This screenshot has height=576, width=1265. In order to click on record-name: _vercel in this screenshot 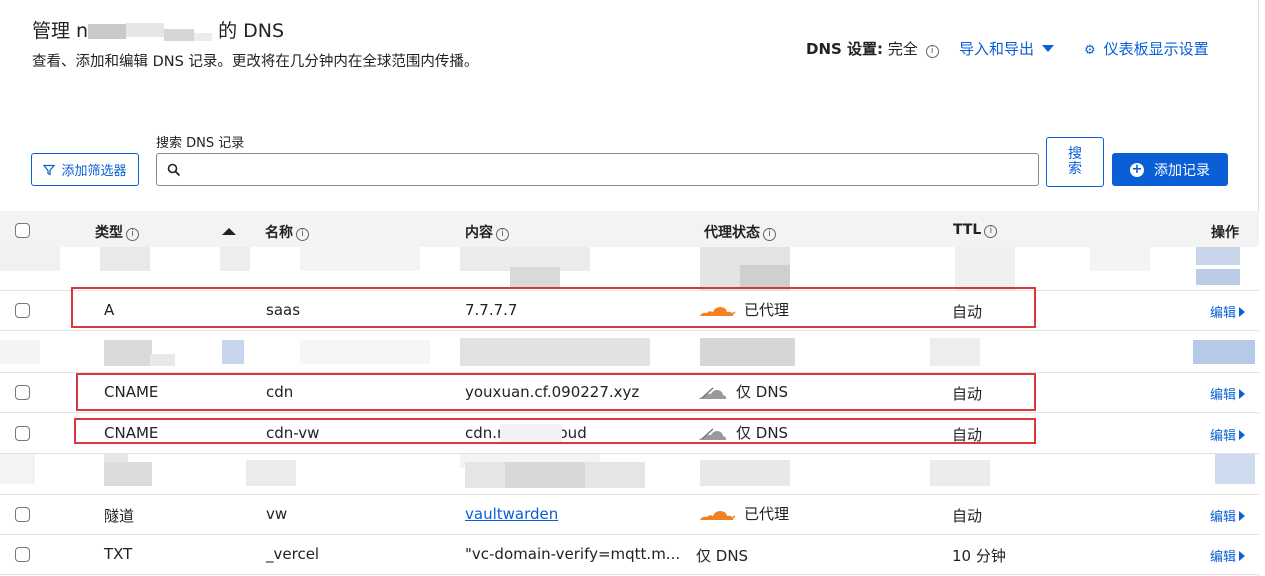, I will do `click(293, 554)`.